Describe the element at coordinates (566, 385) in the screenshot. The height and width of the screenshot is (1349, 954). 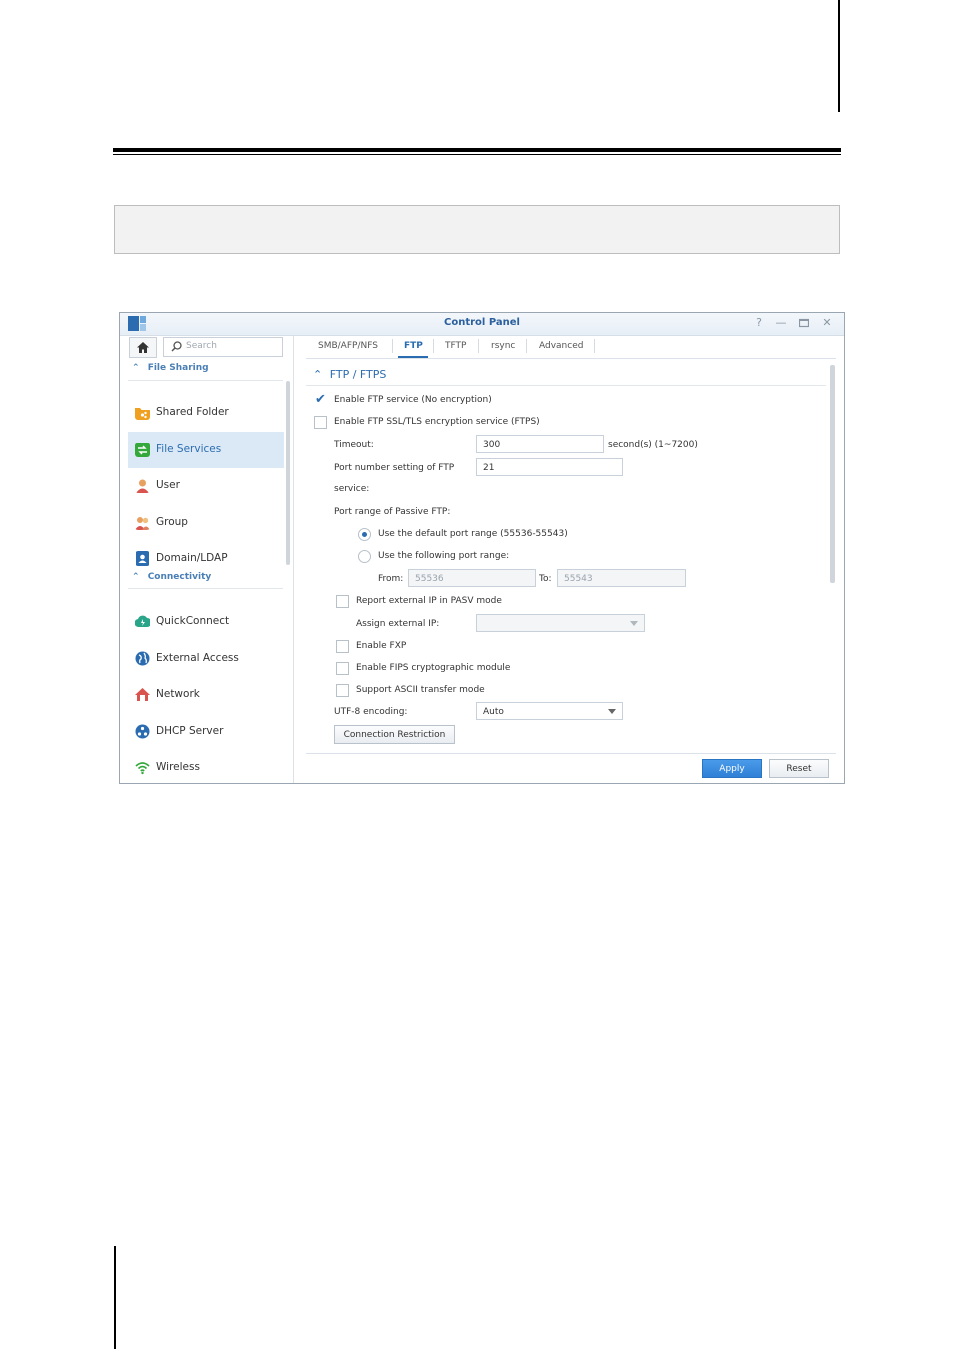
I see `section-divider` at that location.